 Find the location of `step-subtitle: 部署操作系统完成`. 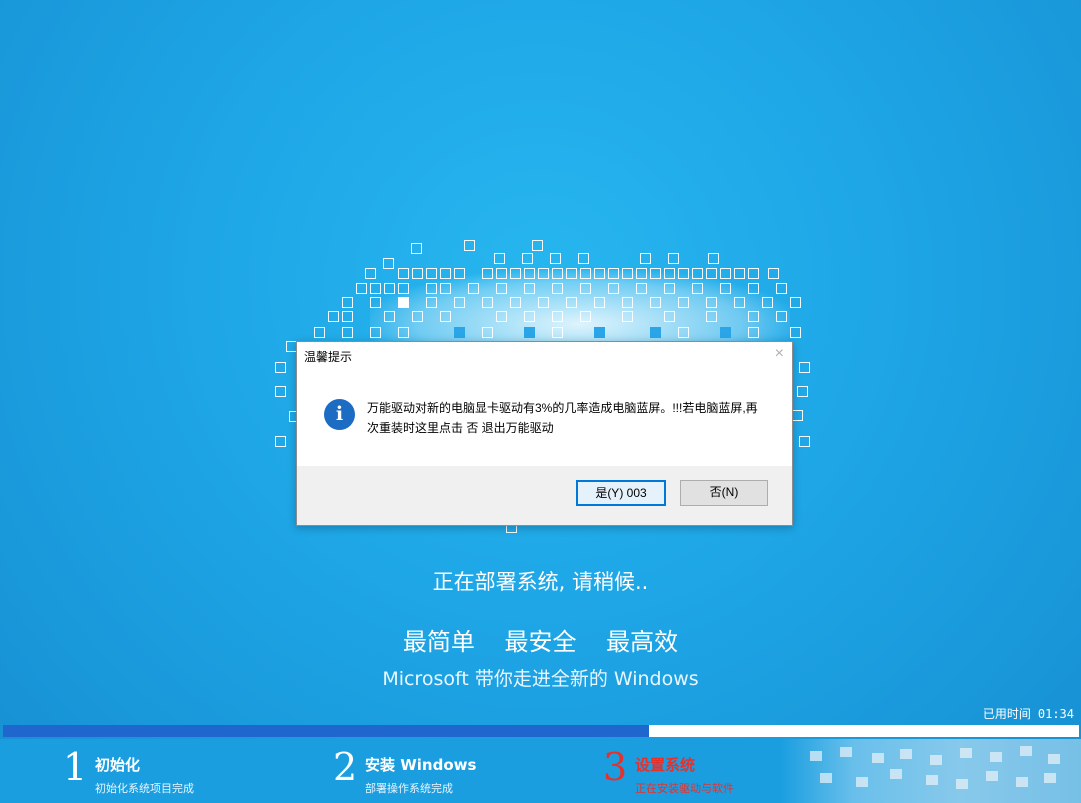

step-subtitle: 部署操作系统完成 is located at coordinates (409, 788).